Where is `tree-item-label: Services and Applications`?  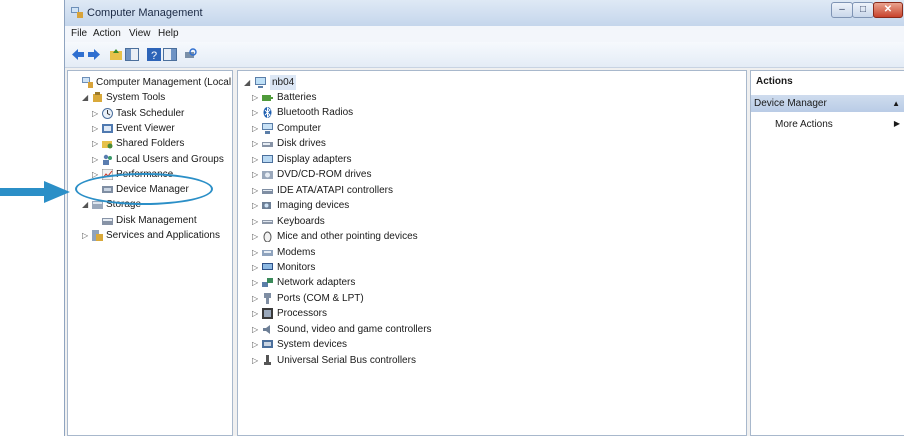
tree-item-label: Services and Applications is located at coordinates (163, 235).